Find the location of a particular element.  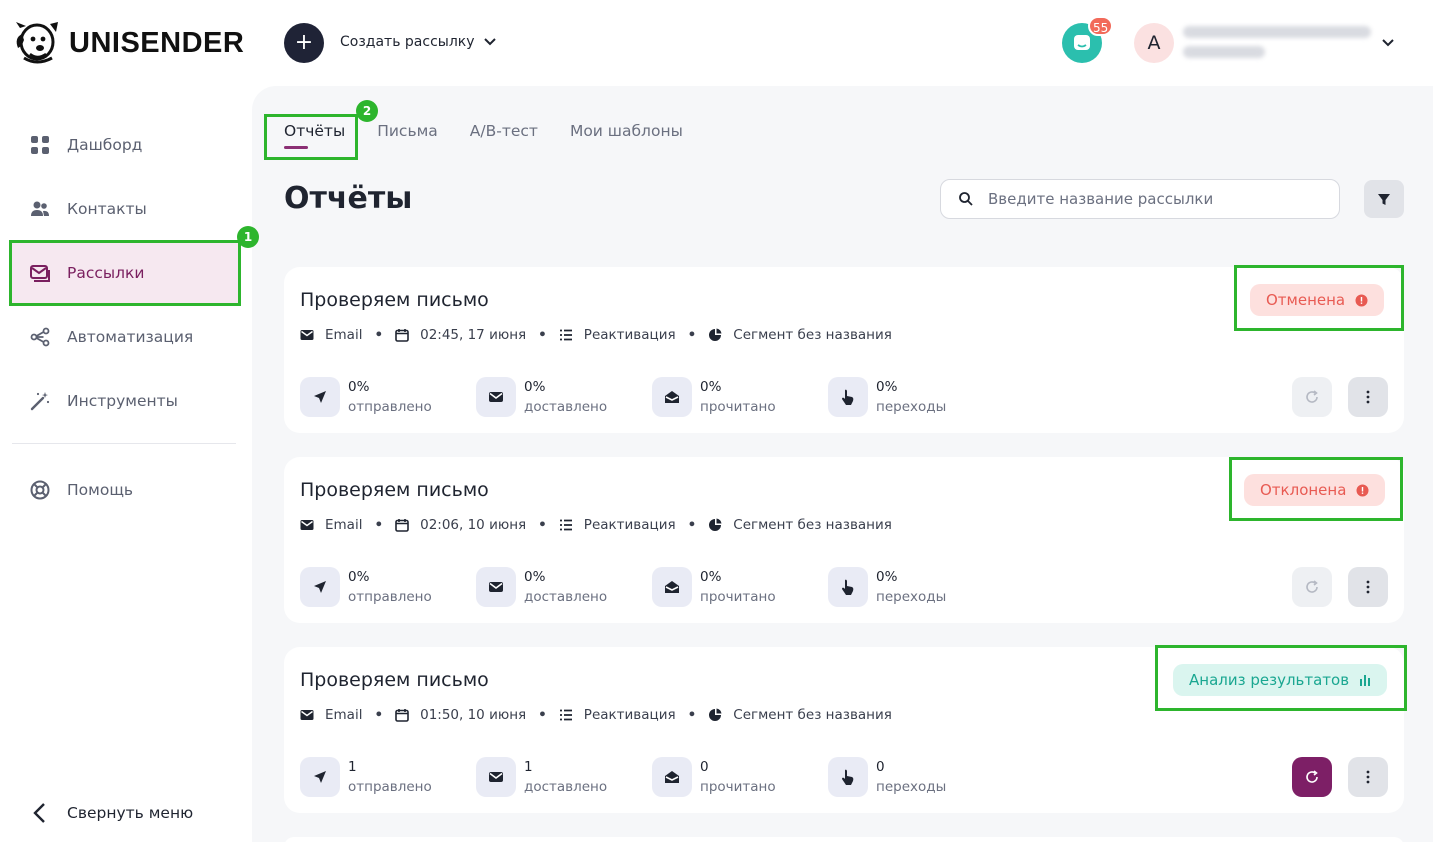

filter-button is located at coordinates (1384, 199).